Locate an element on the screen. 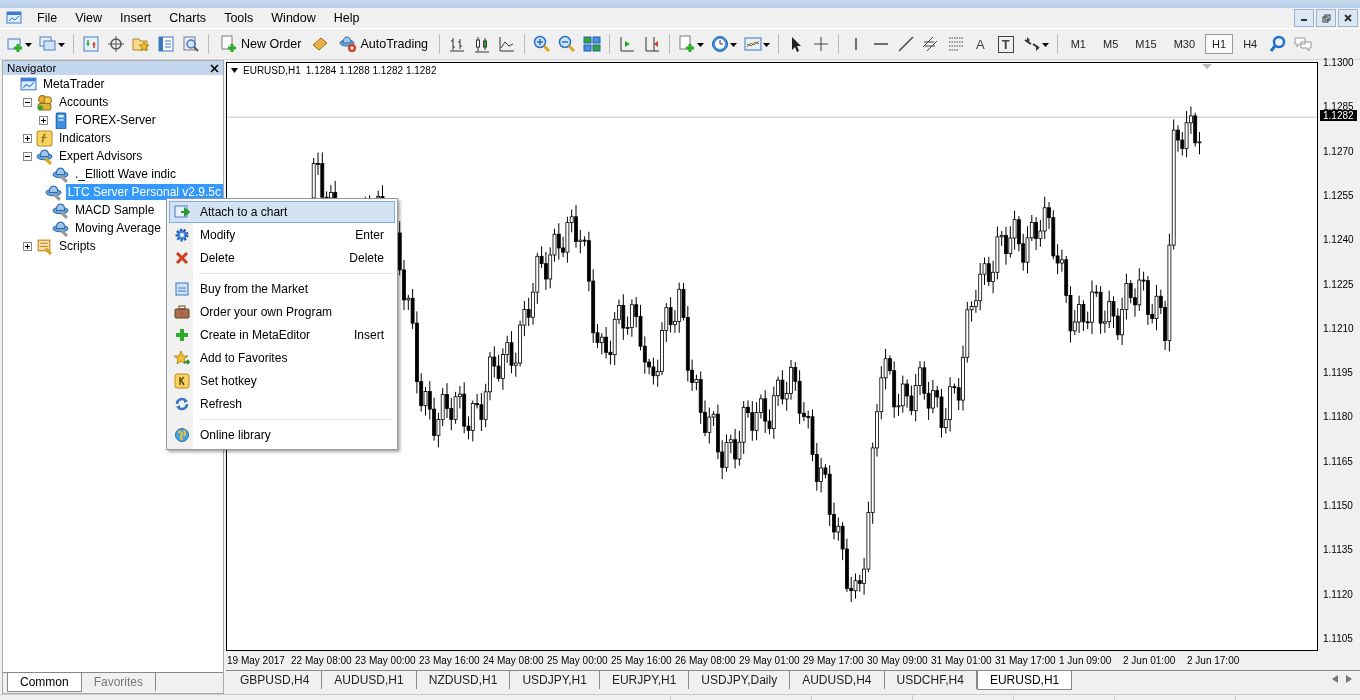 Image resolution: width=1360 pixels, height=700 pixels. tile-windows-icon is located at coordinates (592, 44).